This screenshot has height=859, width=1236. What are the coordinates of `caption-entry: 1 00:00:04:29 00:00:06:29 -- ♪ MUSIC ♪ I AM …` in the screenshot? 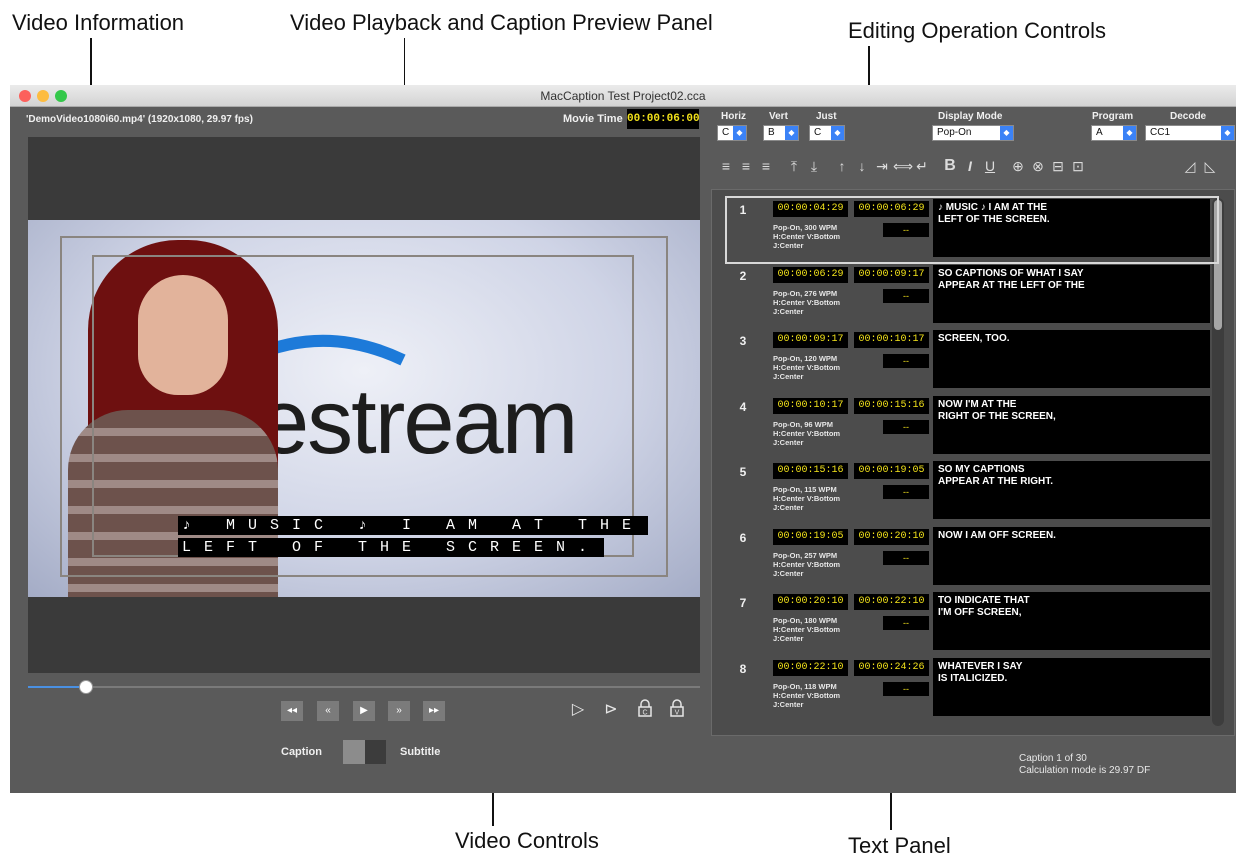 It's located at (972, 230).